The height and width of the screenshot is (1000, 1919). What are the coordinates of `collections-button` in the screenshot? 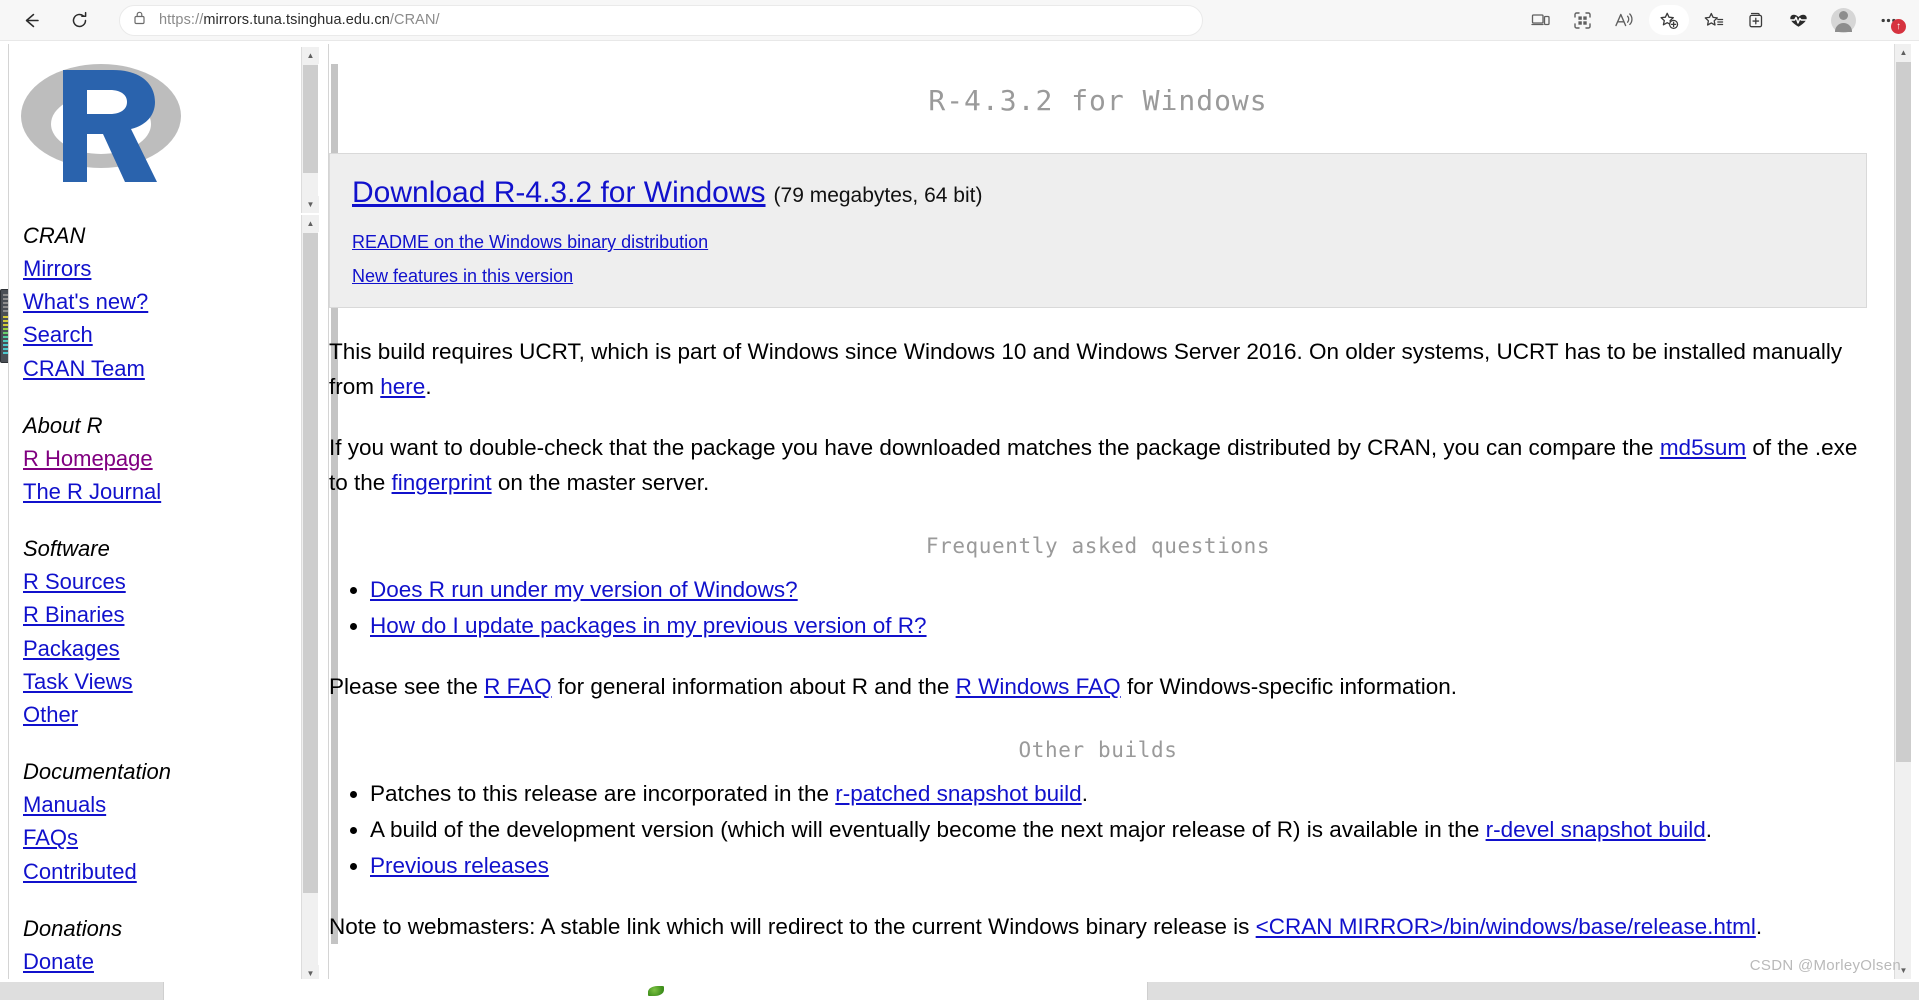 It's located at (1756, 20).